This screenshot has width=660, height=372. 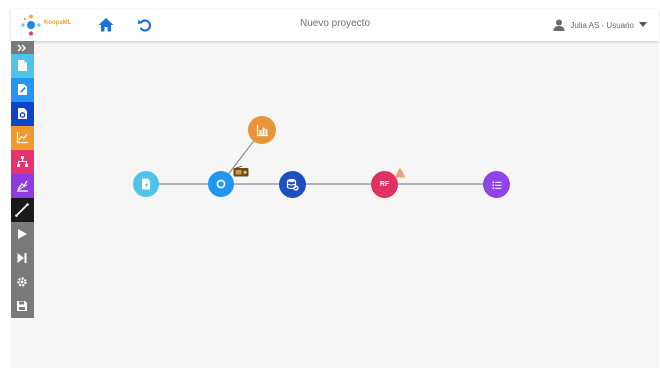 What do you see at coordinates (330, 370) in the screenshot?
I see `bottom-edge` at bounding box center [330, 370].